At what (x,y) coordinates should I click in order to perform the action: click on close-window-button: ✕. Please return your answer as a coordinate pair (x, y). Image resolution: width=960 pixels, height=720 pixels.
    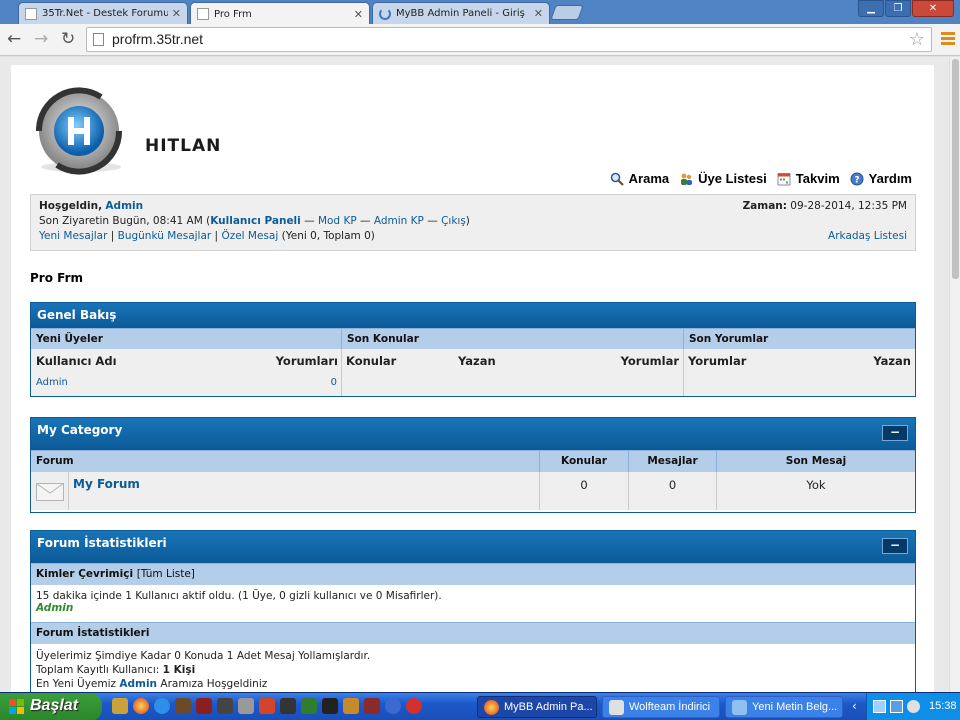
    Looking at the image, I should click on (933, 8).